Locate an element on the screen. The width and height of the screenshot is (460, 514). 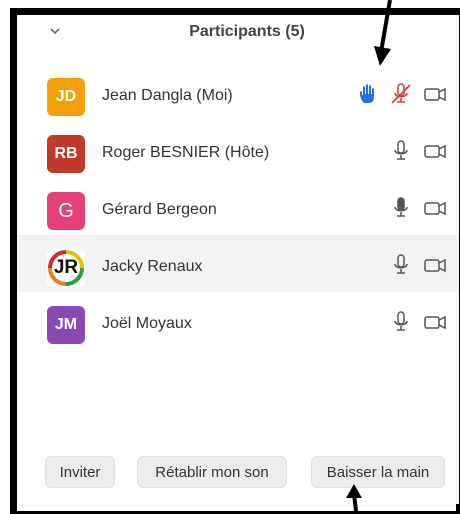
participant-row: G Gérard Bergeon is located at coordinates (238, 206).